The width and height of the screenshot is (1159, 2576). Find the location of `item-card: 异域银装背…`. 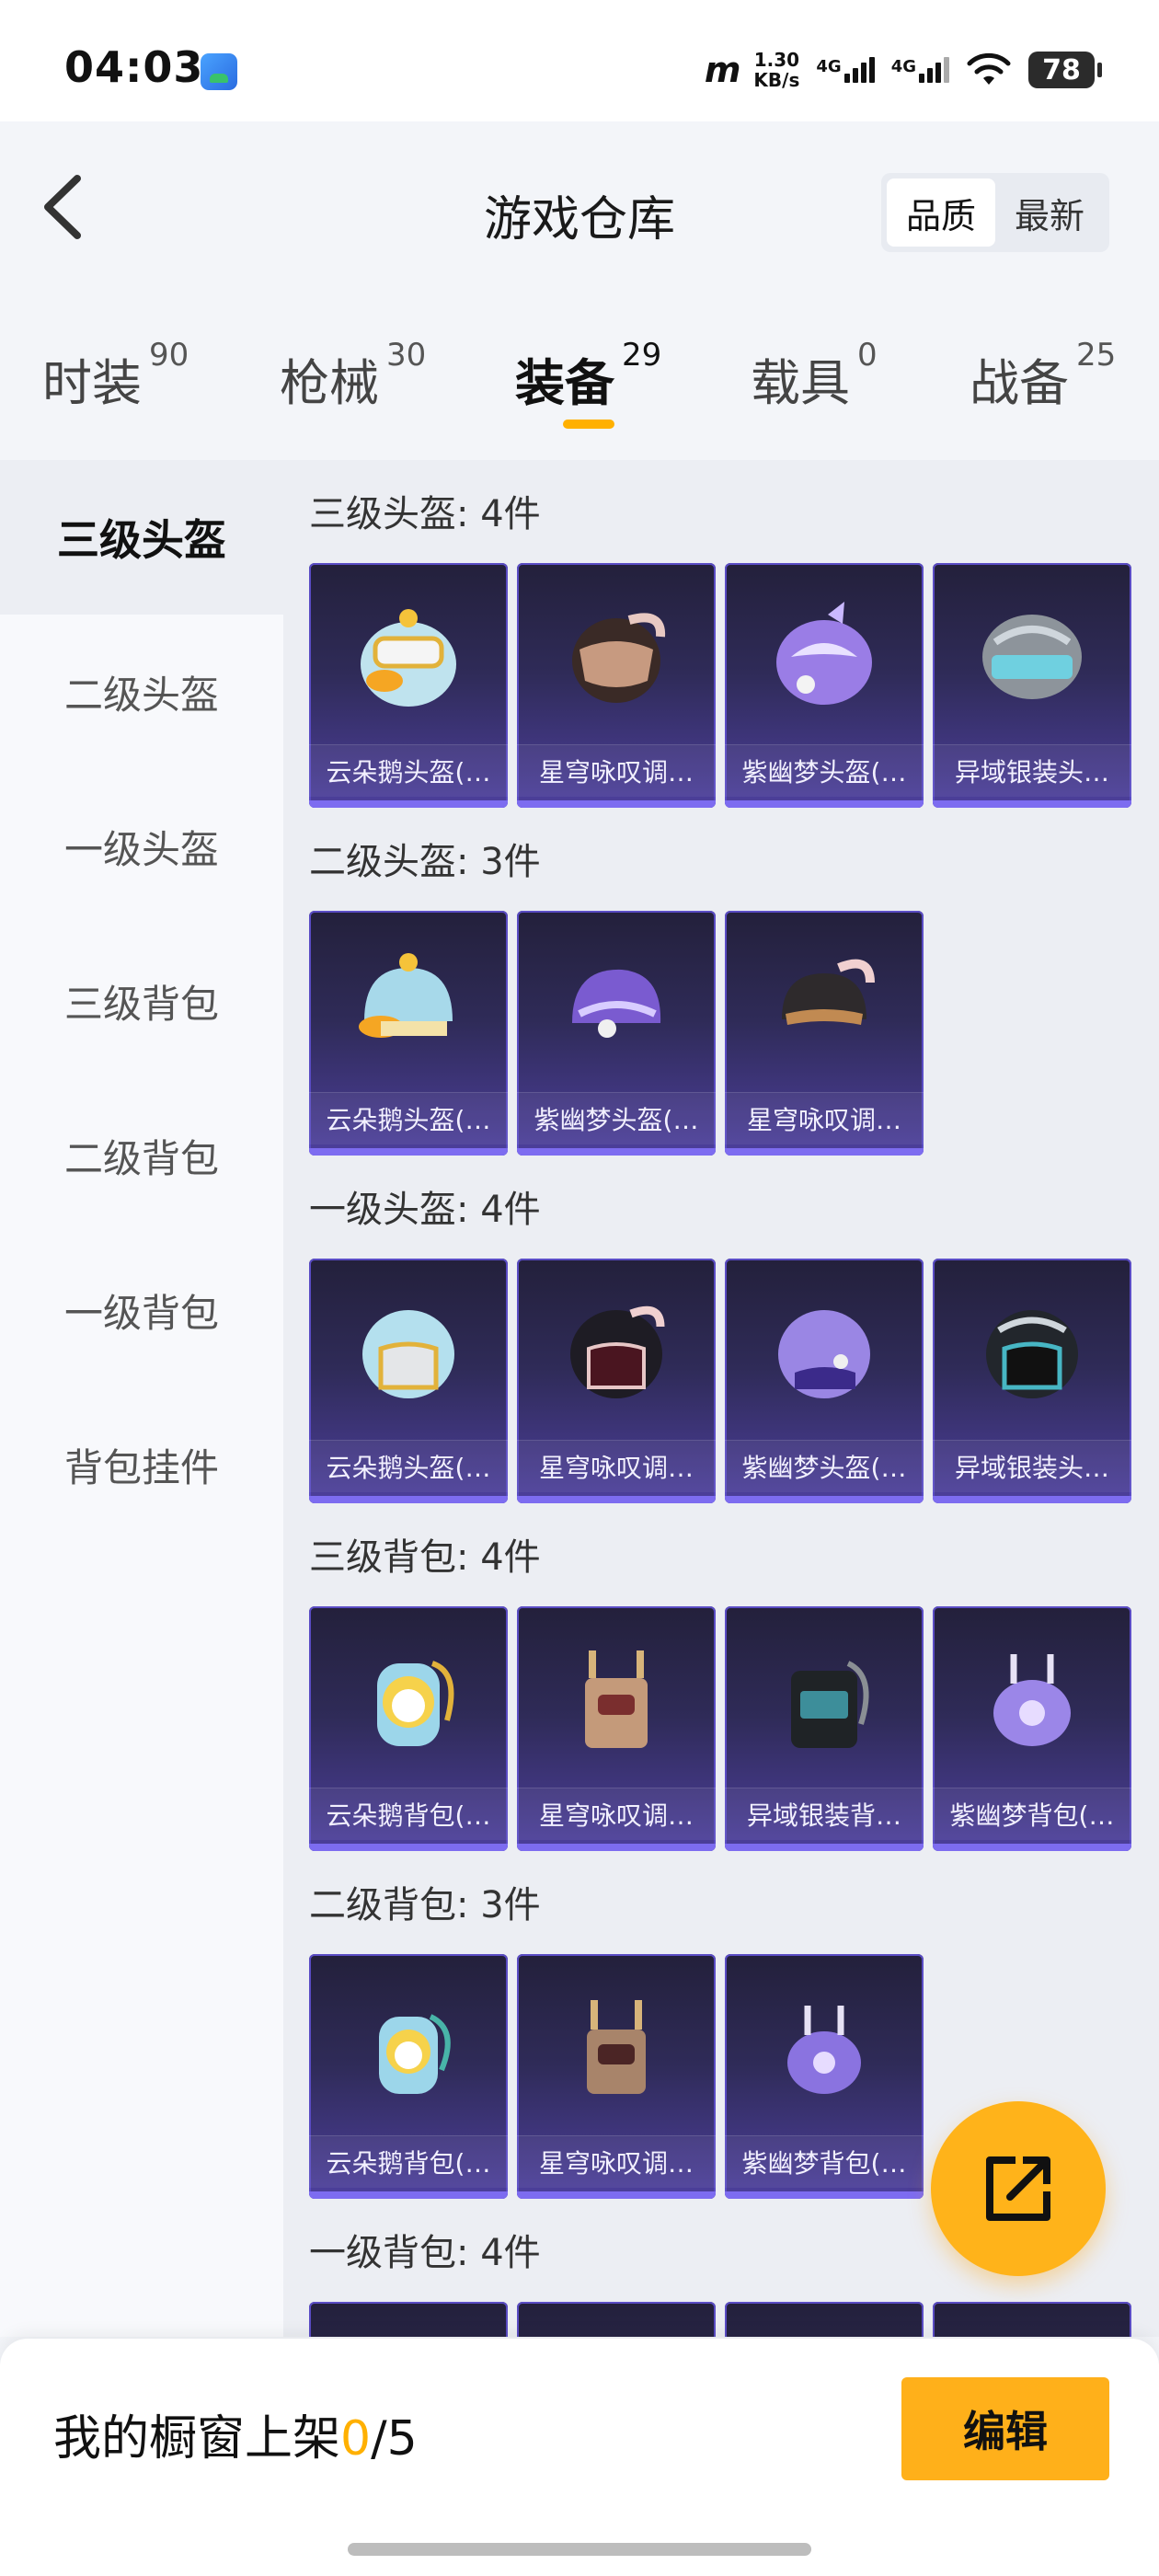

item-card: 异域银装背… is located at coordinates (824, 1728).